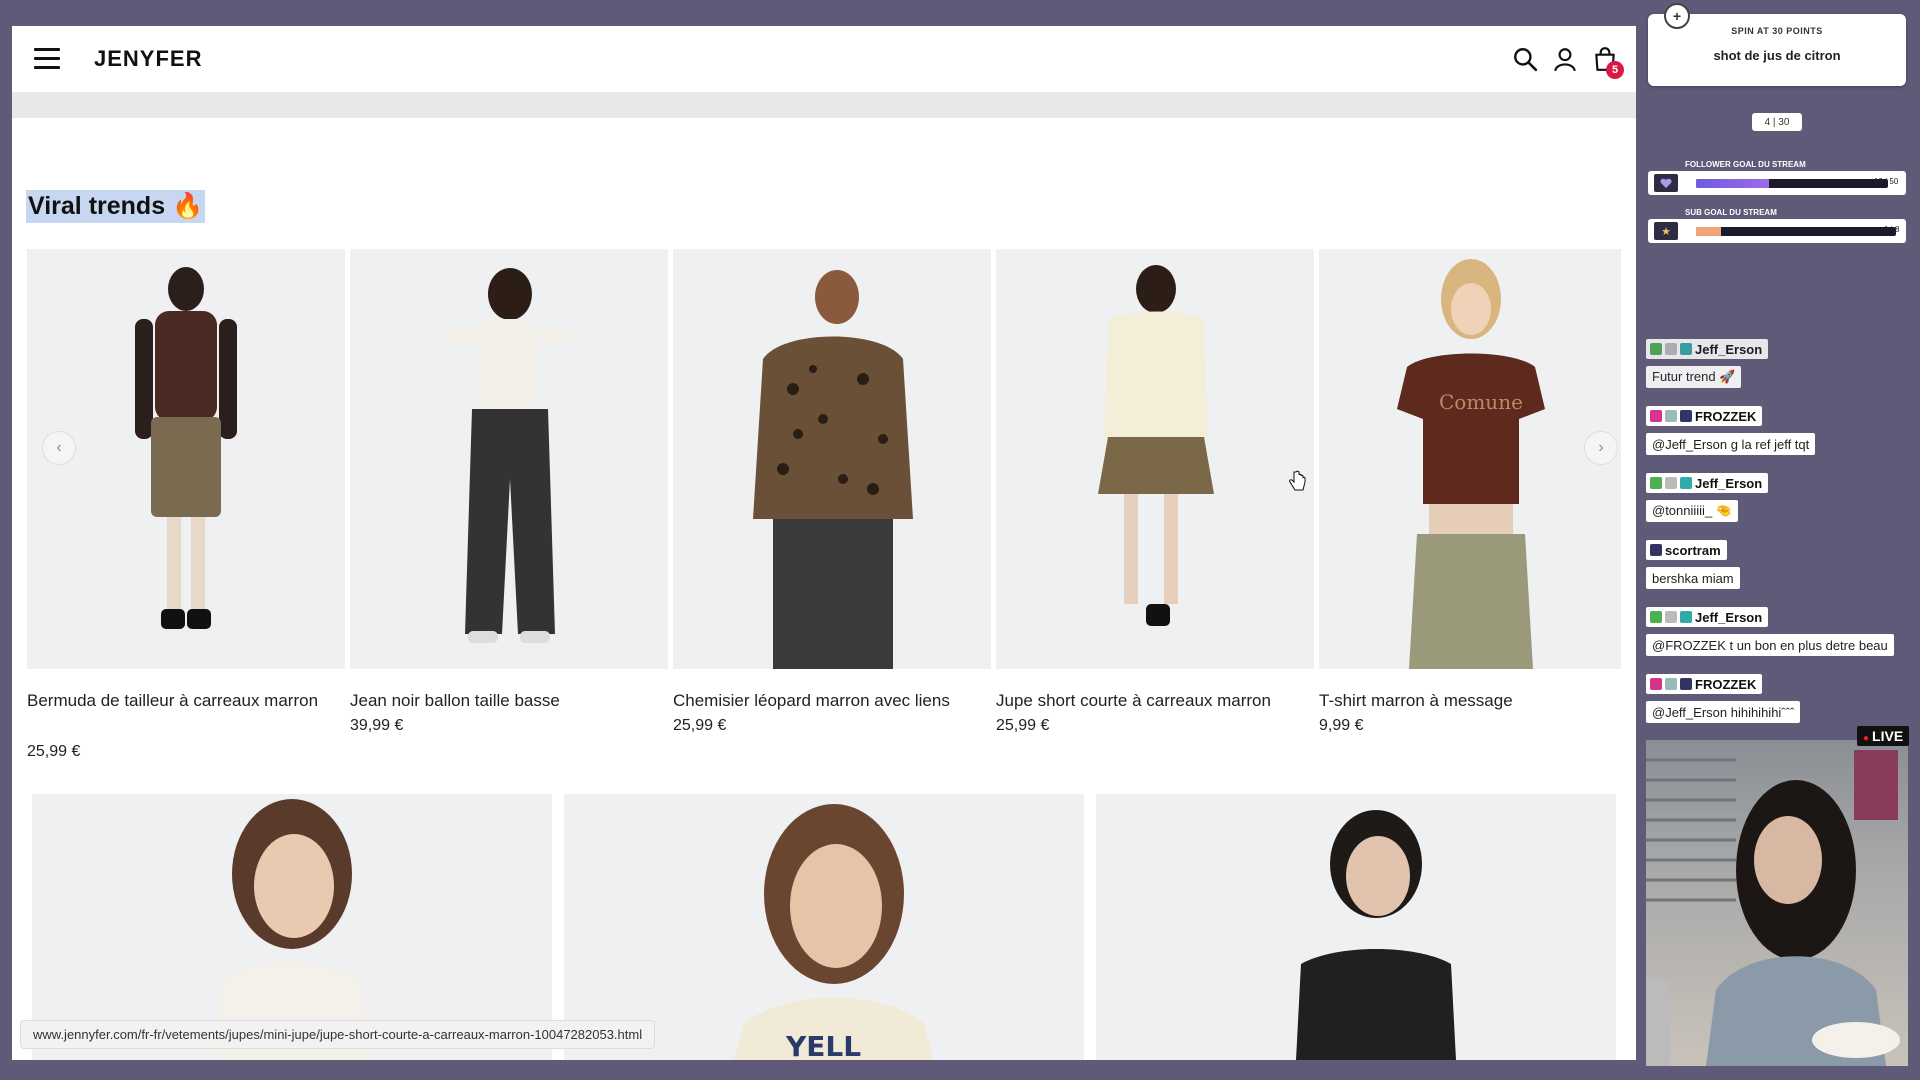 This screenshot has height=1080, width=1920. I want to click on search-icon, so click(1525, 59).